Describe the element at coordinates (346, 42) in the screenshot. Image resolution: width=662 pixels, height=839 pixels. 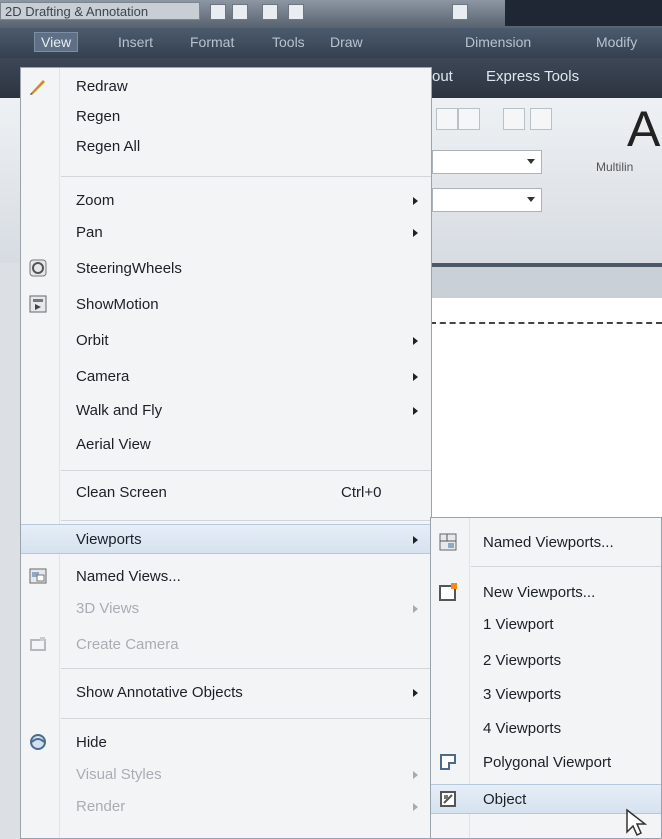
I see `menu-draw: Draw` at that location.